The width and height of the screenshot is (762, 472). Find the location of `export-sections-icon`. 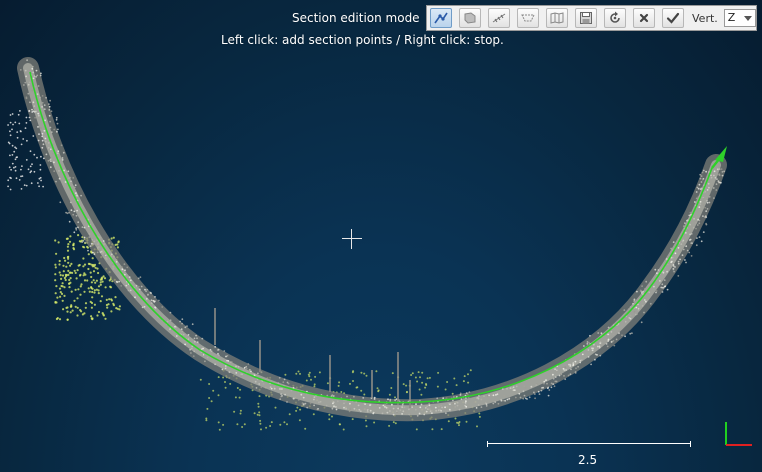

export-sections-icon is located at coordinates (586, 18).